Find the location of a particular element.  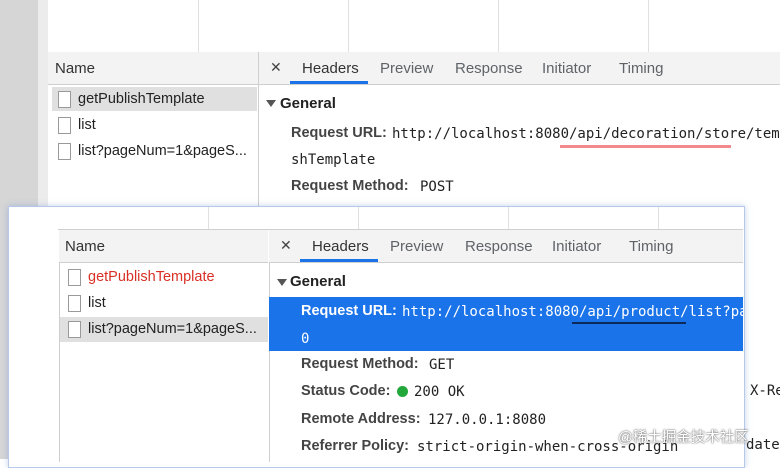

remote-address-label: Remote Address: is located at coordinates (361, 419).